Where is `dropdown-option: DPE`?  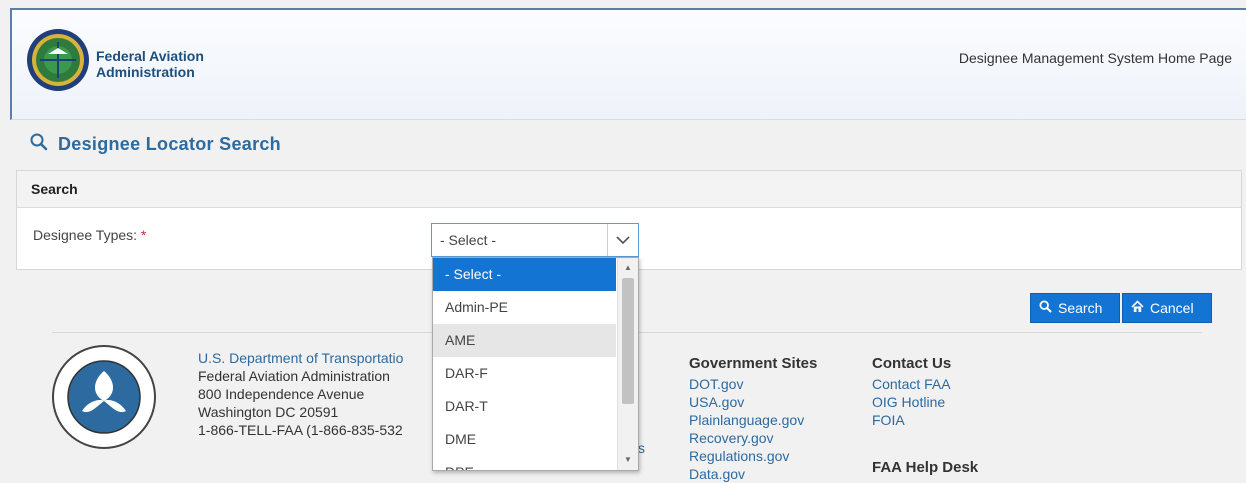
dropdown-option: DPE is located at coordinates (524, 463).